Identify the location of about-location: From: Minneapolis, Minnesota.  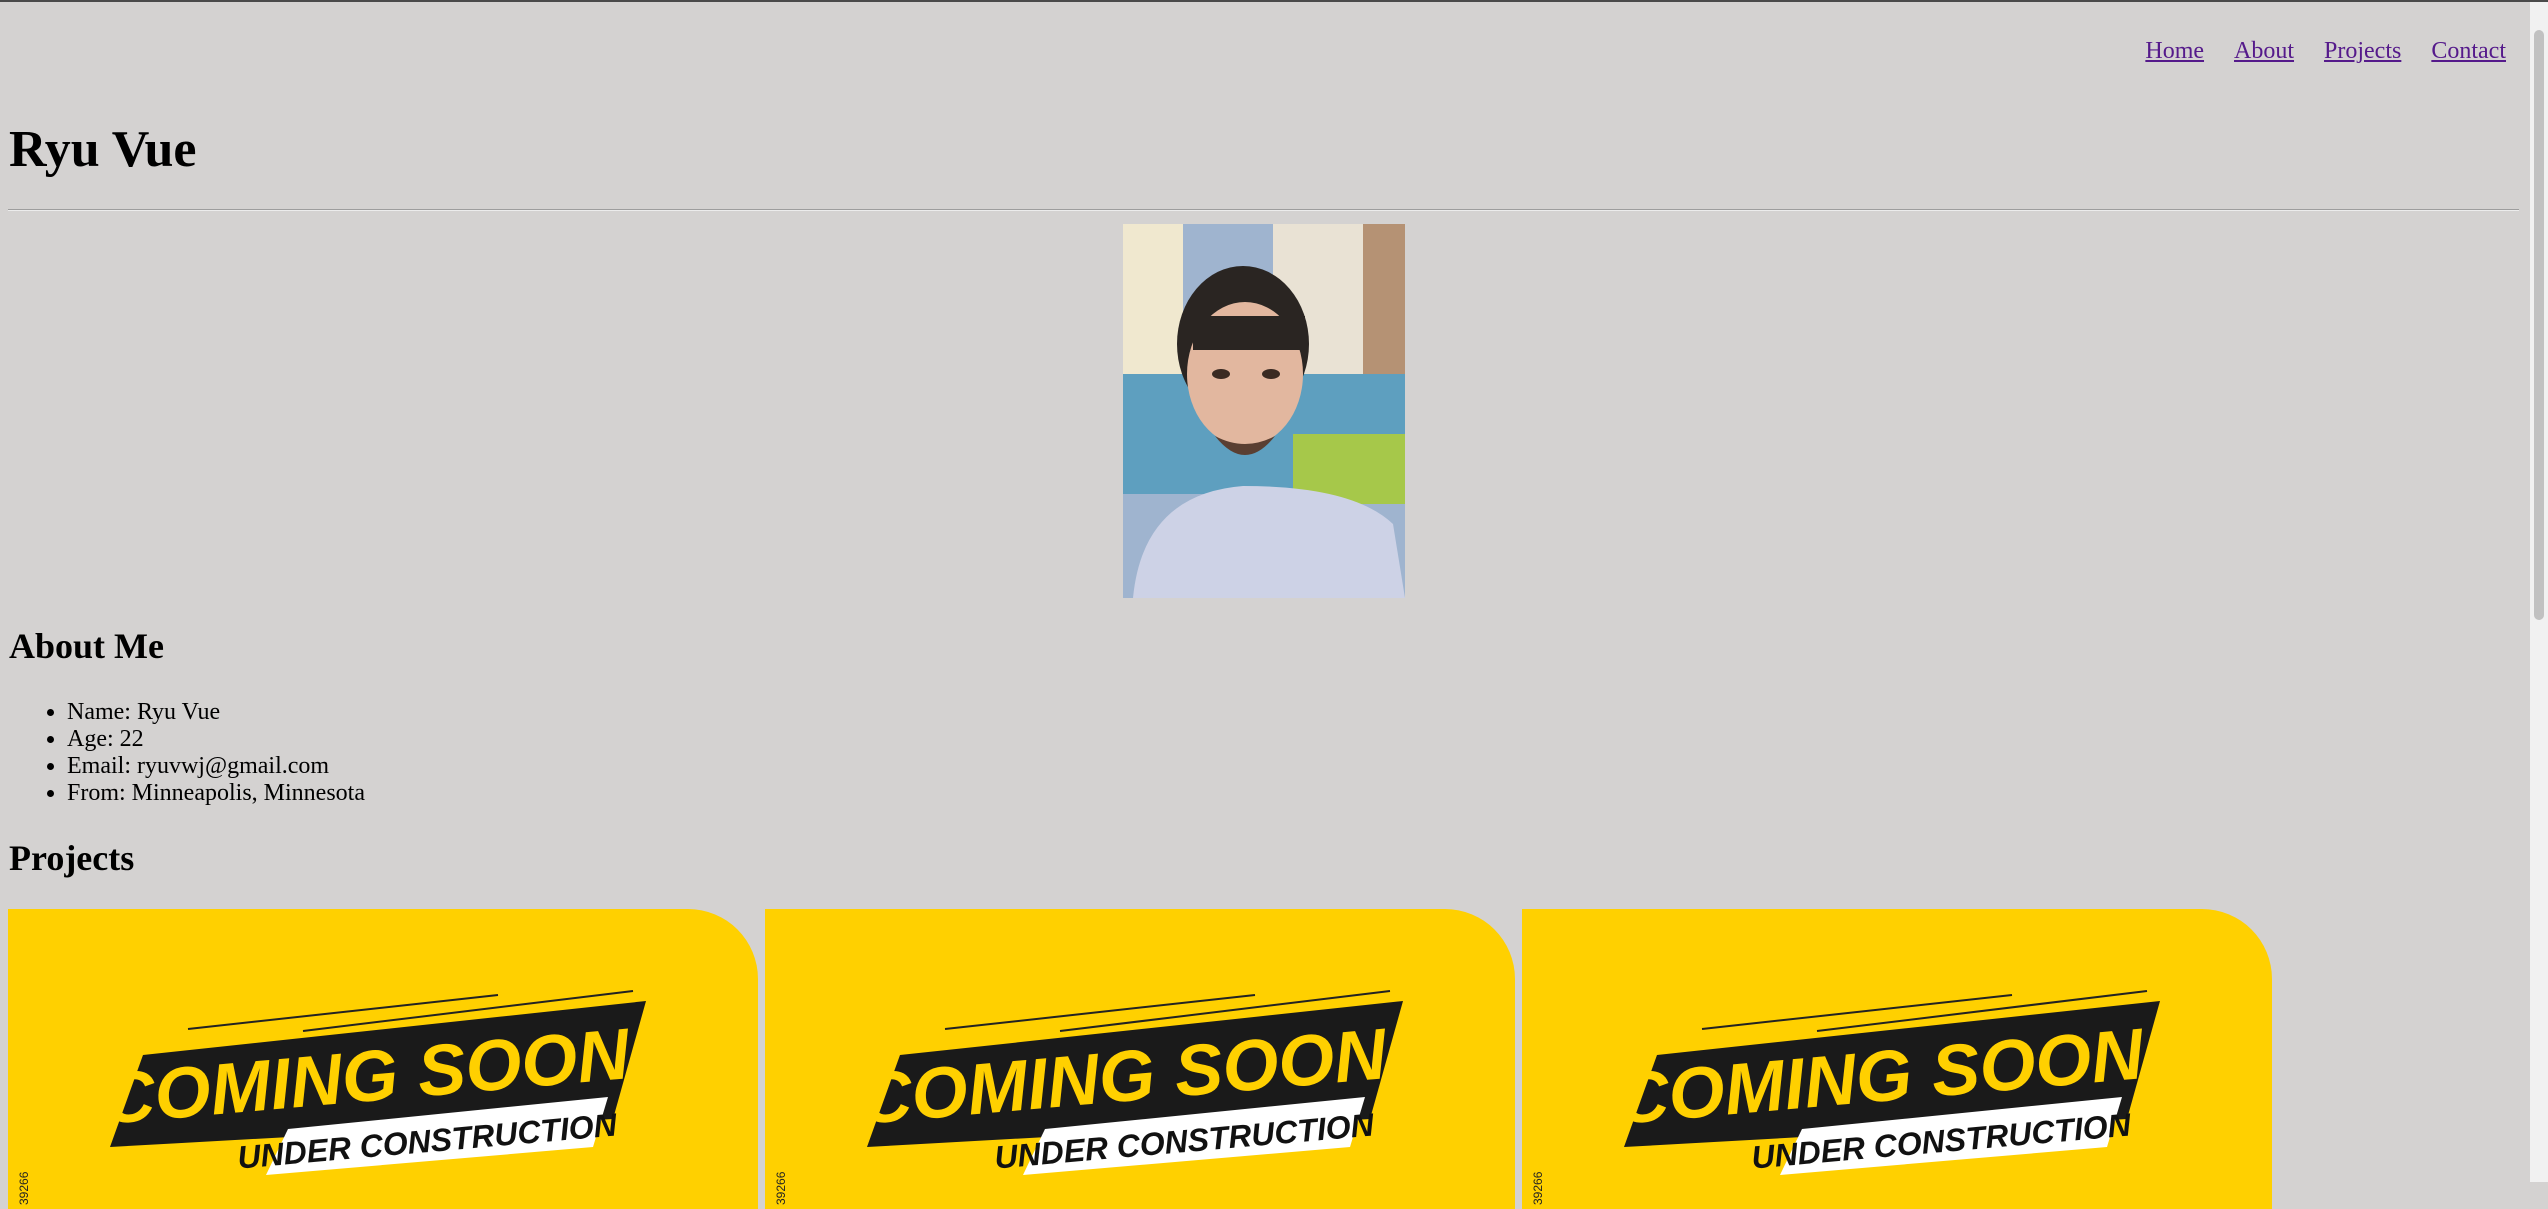
(216, 793).